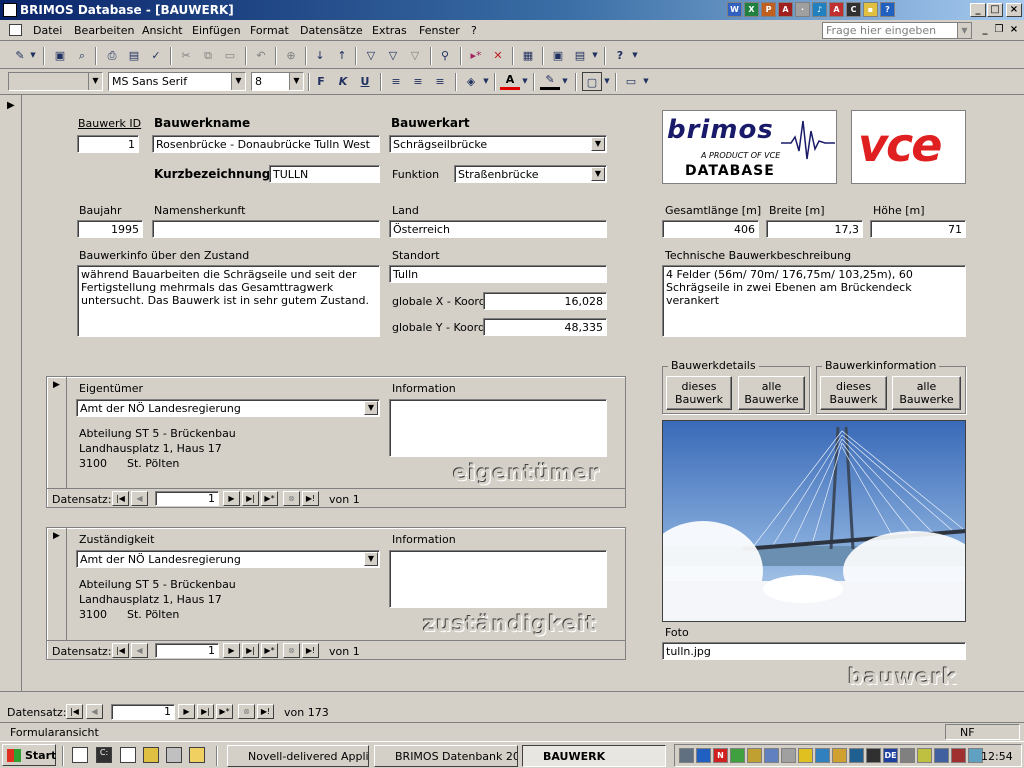  Describe the element at coordinates (498, 55) in the screenshot. I see `delete-record-icon: ✕` at that location.